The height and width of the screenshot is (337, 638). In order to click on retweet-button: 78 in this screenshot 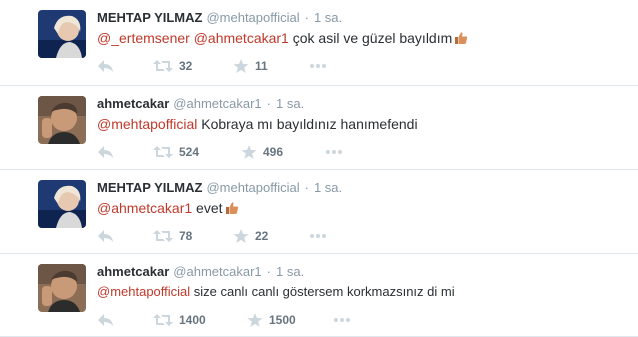, I will do `click(172, 235)`.